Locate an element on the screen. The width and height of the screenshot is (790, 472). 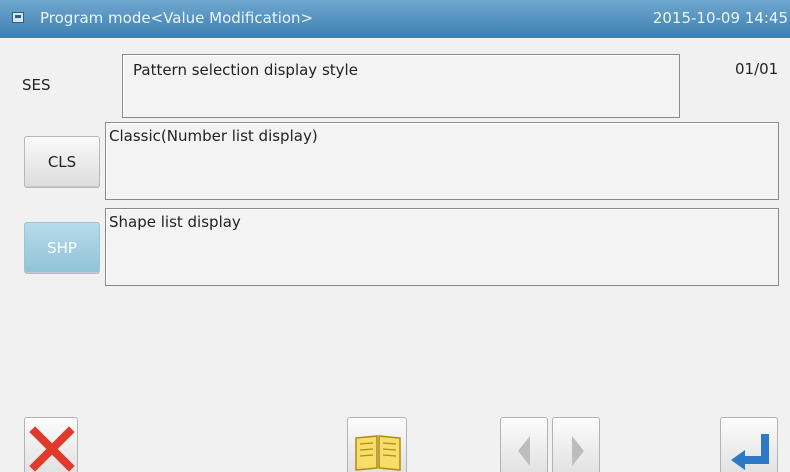
book-icon is located at coordinates (378, 453).